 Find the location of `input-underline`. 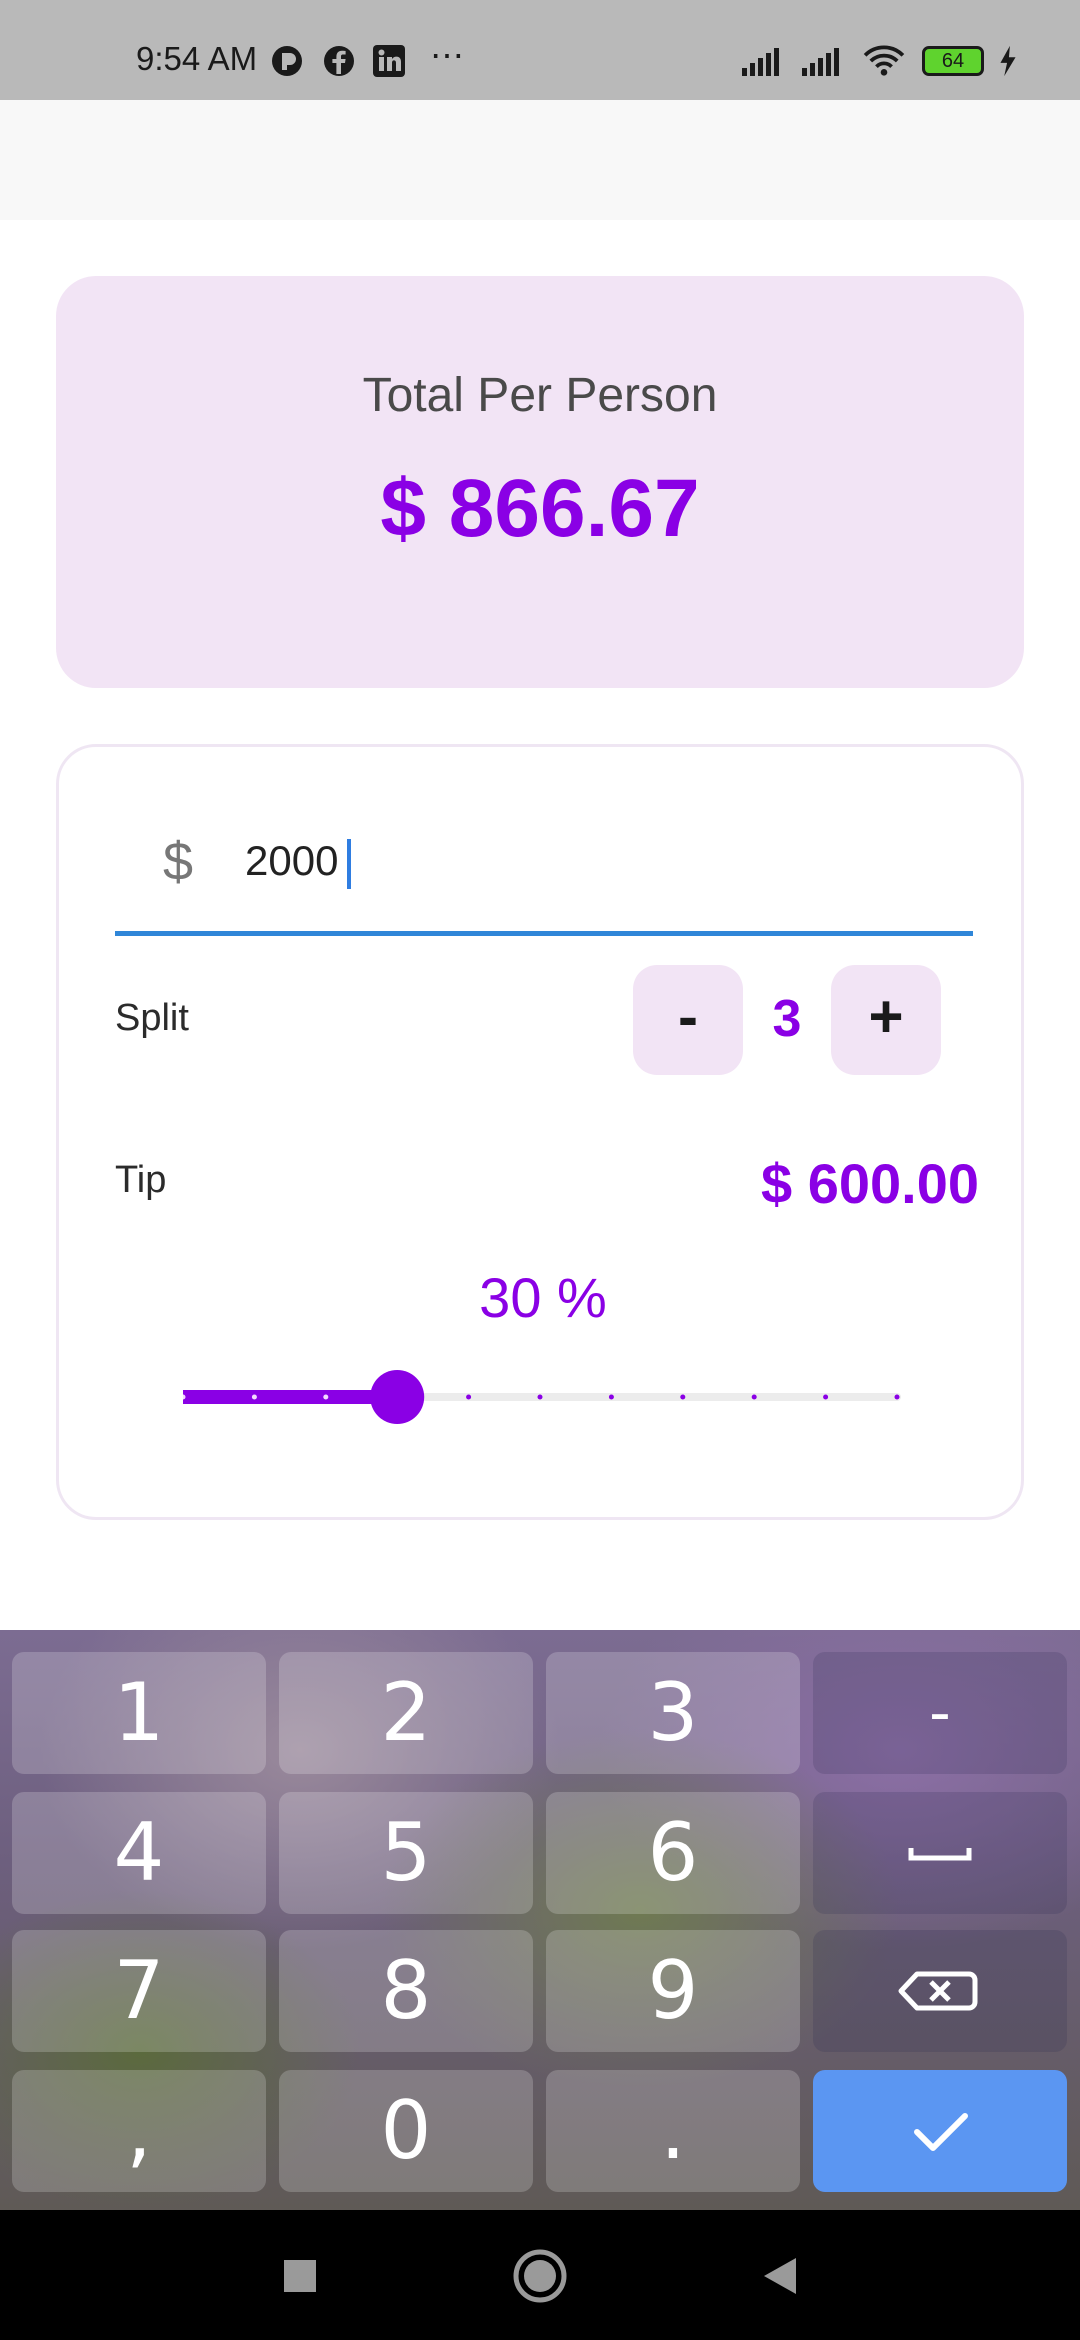

input-underline is located at coordinates (544, 933).